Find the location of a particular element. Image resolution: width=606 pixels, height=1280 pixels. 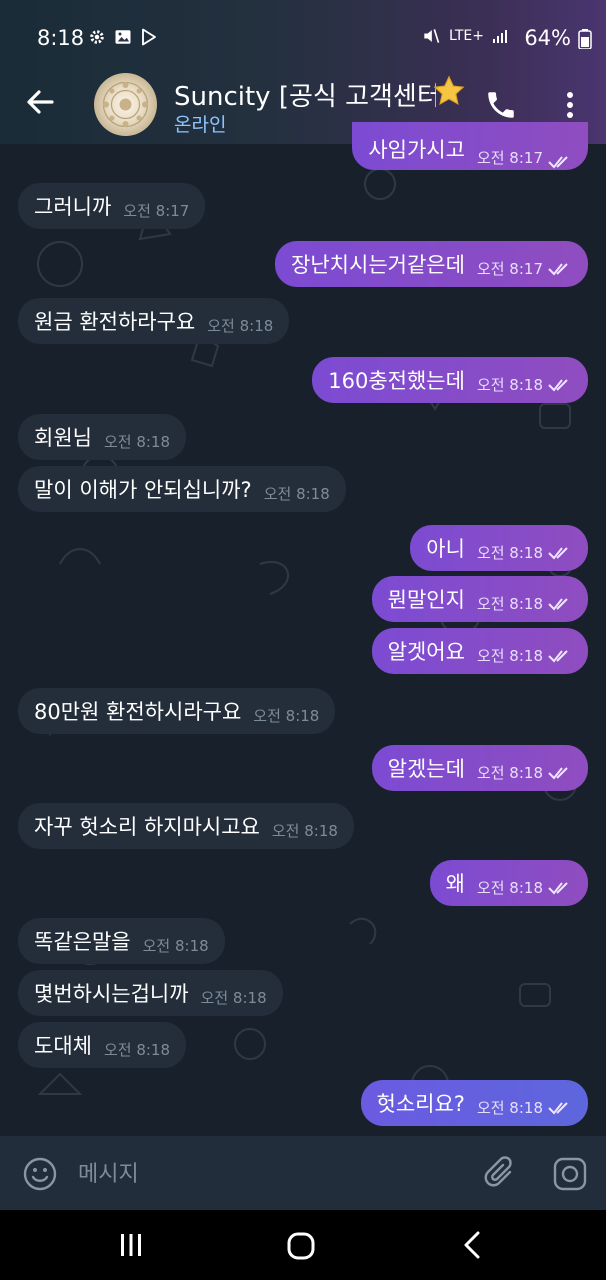

message-text: 160충전했는데 is located at coordinates (396, 381).